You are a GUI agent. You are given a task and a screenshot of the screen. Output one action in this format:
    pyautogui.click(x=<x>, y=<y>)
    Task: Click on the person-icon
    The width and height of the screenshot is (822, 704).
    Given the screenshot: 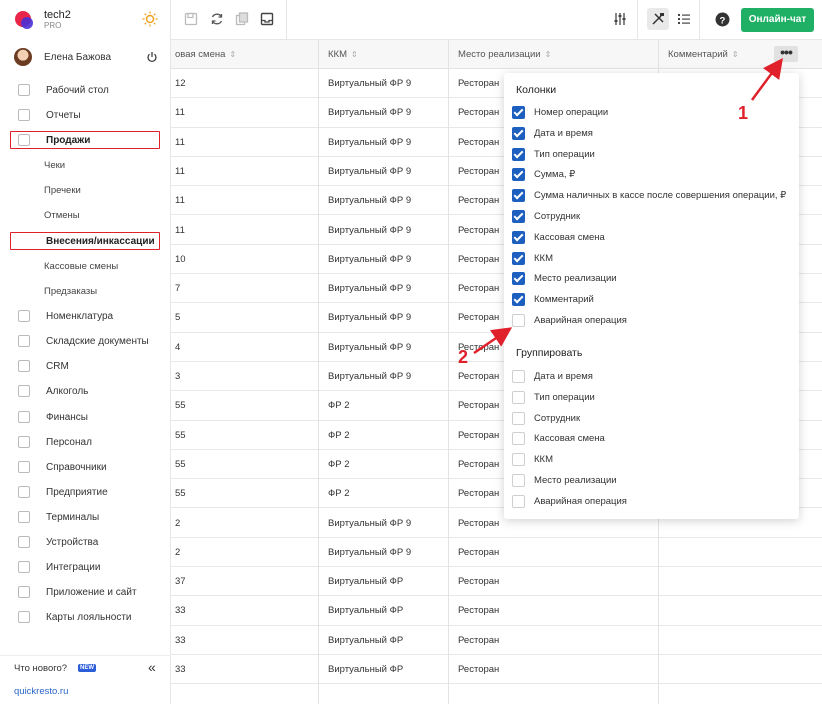 What is the action you would take?
    pyautogui.click(x=24, y=442)
    